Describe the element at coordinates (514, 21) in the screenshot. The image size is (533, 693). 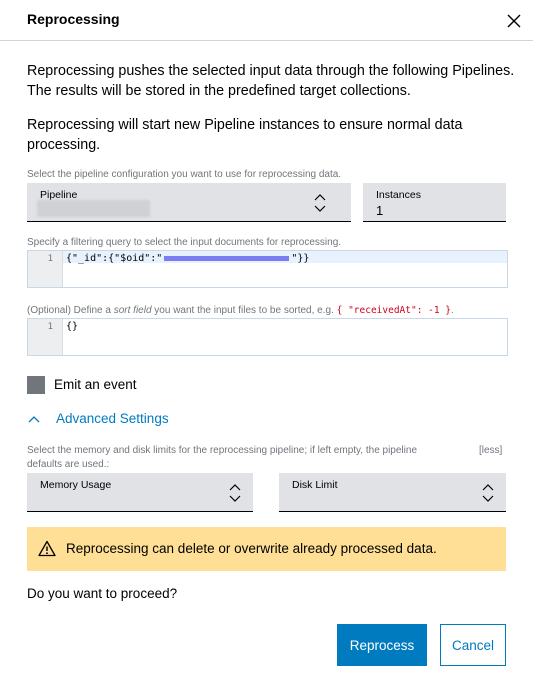
I see `close-icon` at that location.